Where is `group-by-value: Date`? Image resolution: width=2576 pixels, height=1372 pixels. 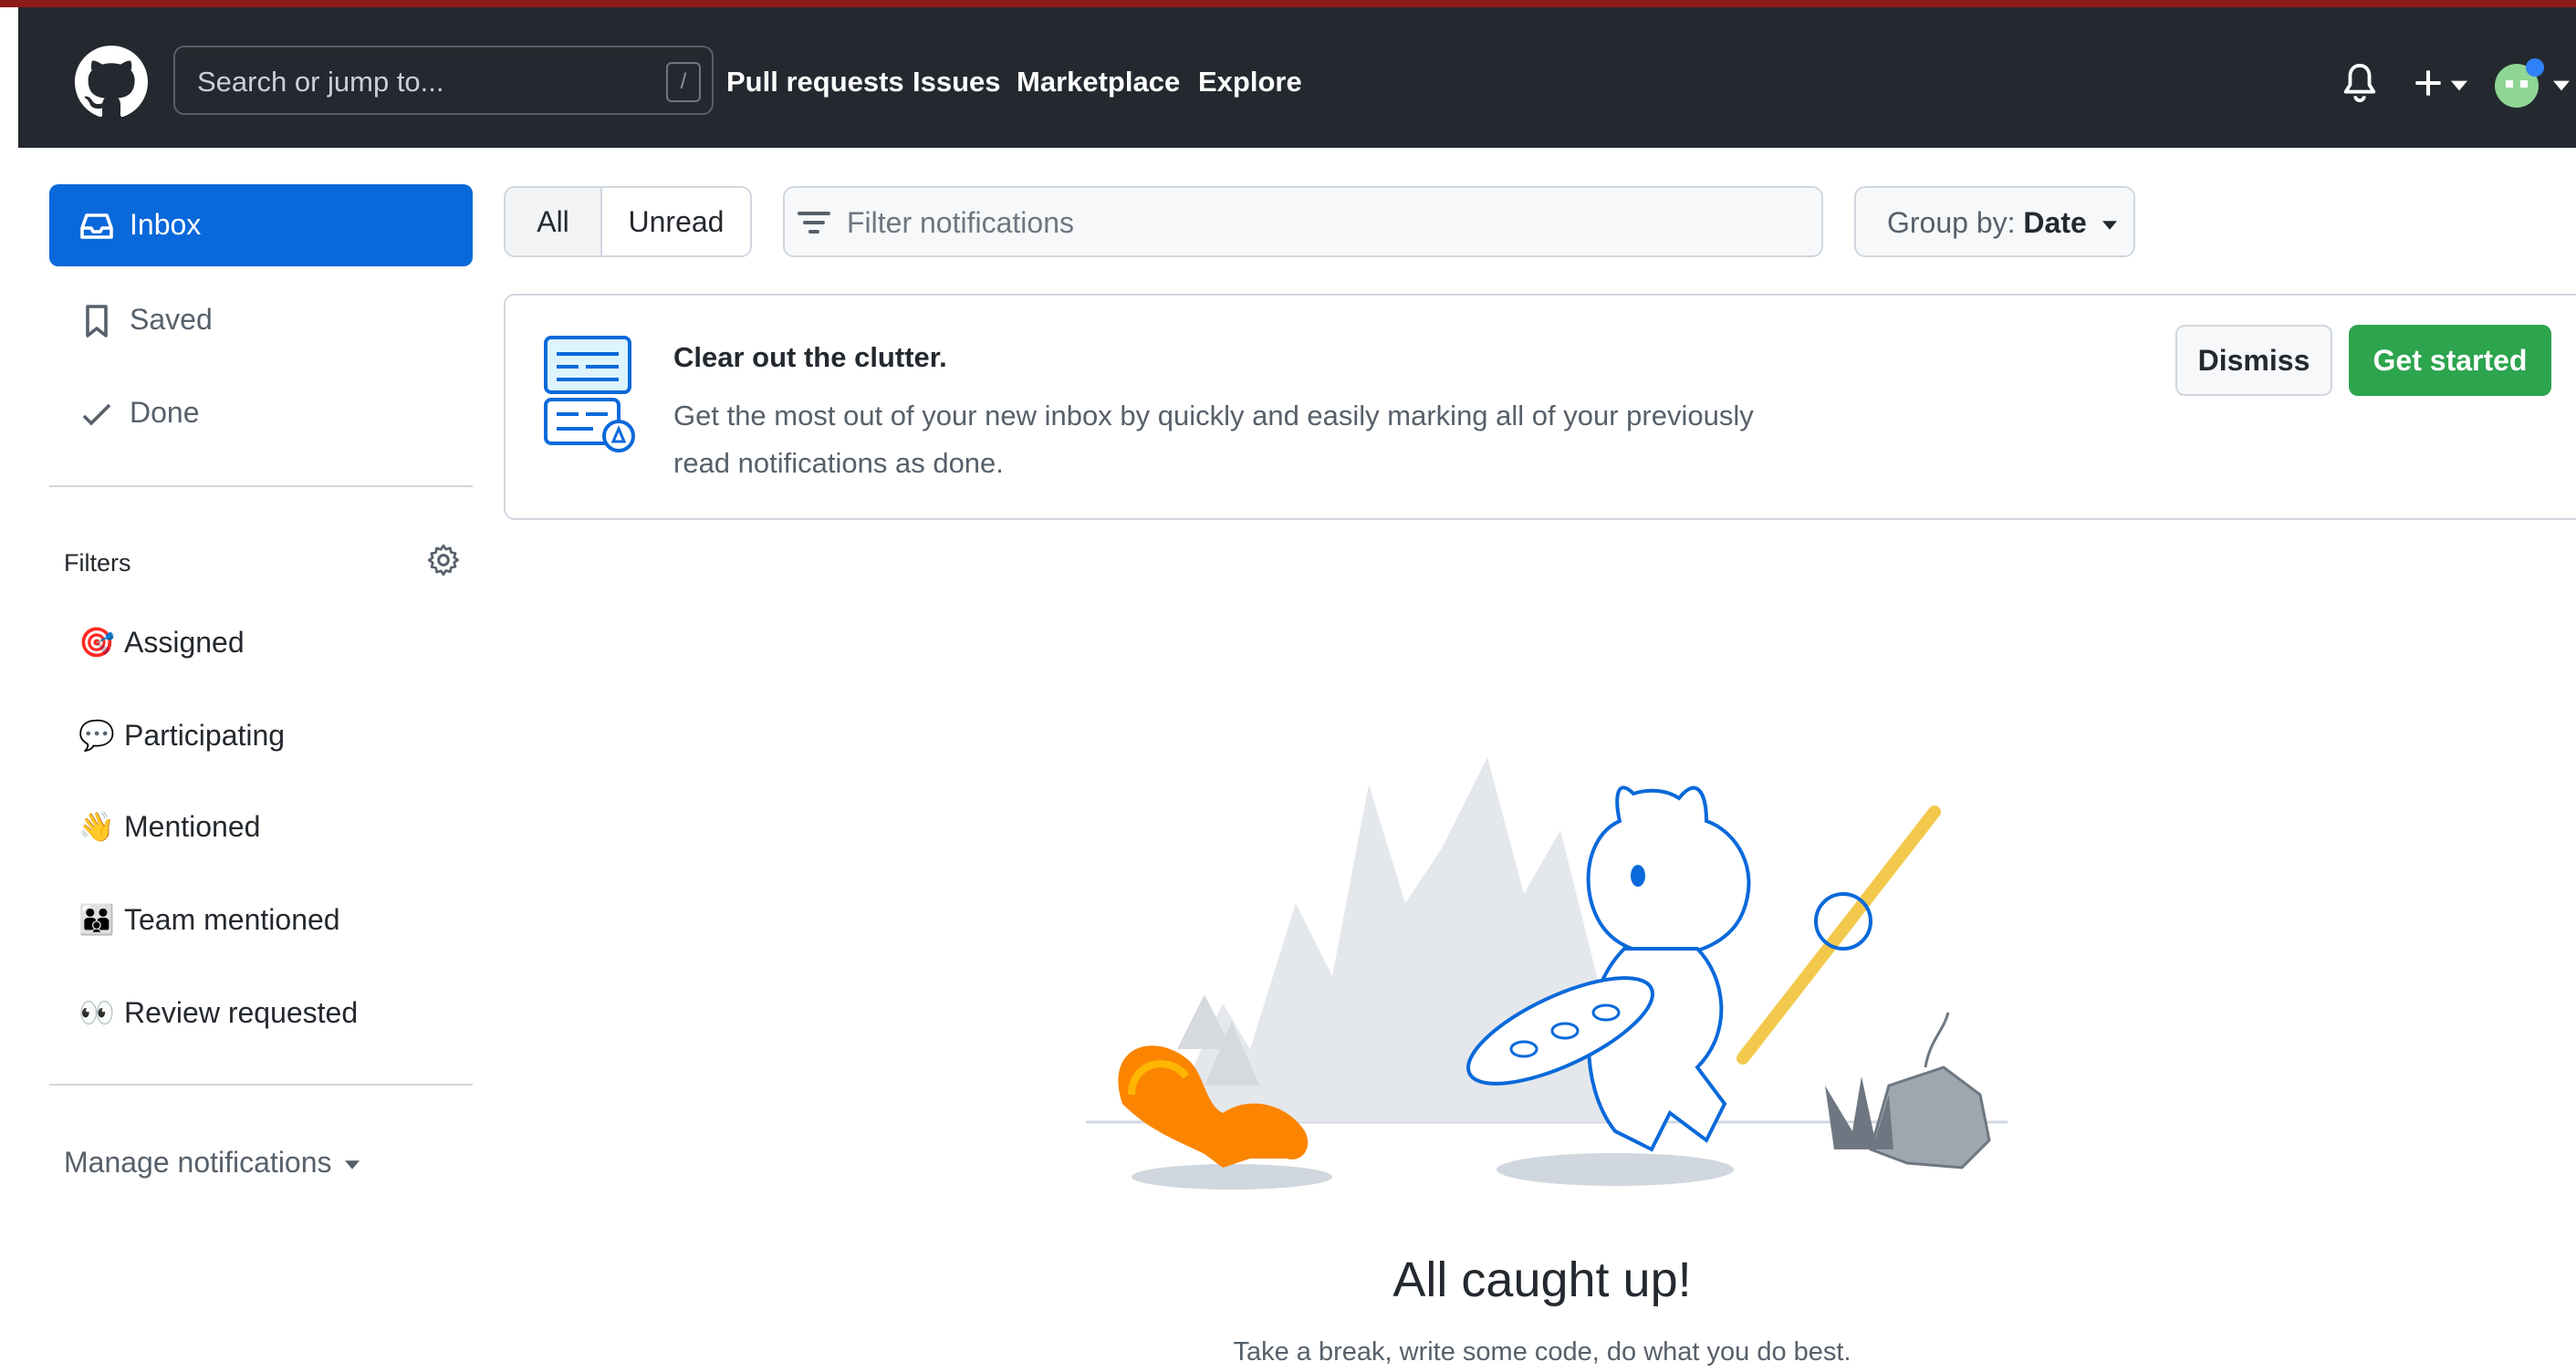
group-by-value: Date is located at coordinates (2055, 222).